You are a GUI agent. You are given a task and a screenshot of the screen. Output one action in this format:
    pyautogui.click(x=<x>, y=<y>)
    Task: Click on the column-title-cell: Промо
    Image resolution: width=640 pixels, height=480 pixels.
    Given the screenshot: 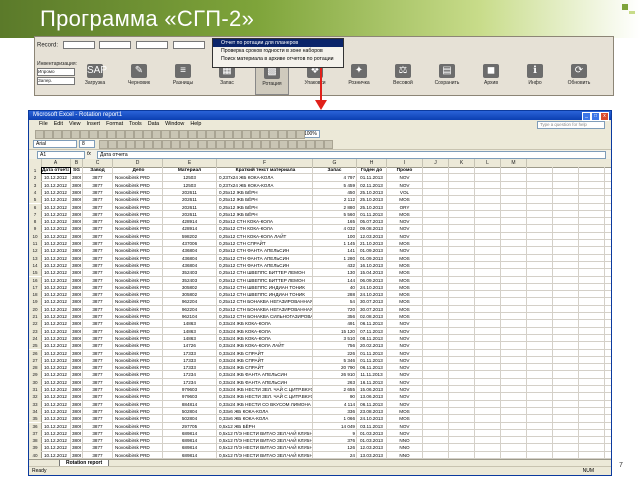 What is the action you would take?
    pyautogui.click(x=404, y=170)
    